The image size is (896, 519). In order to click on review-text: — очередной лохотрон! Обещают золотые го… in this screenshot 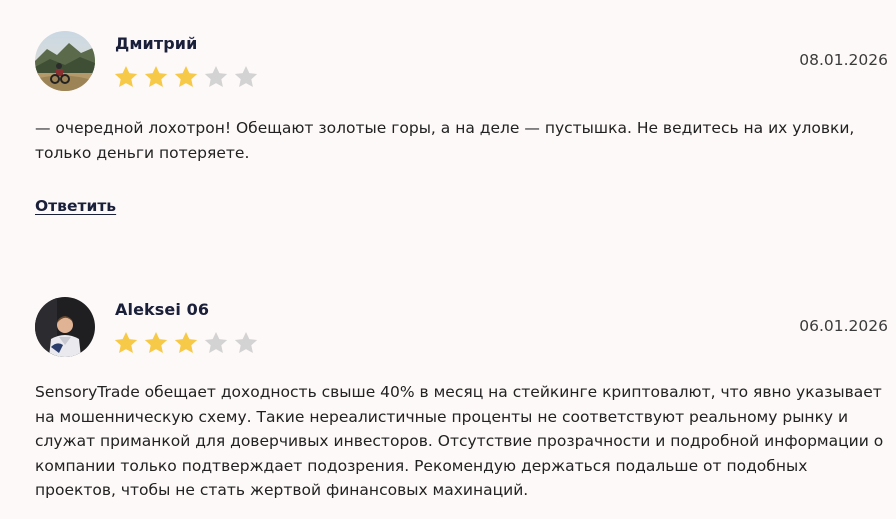, I will do `click(445, 140)`.